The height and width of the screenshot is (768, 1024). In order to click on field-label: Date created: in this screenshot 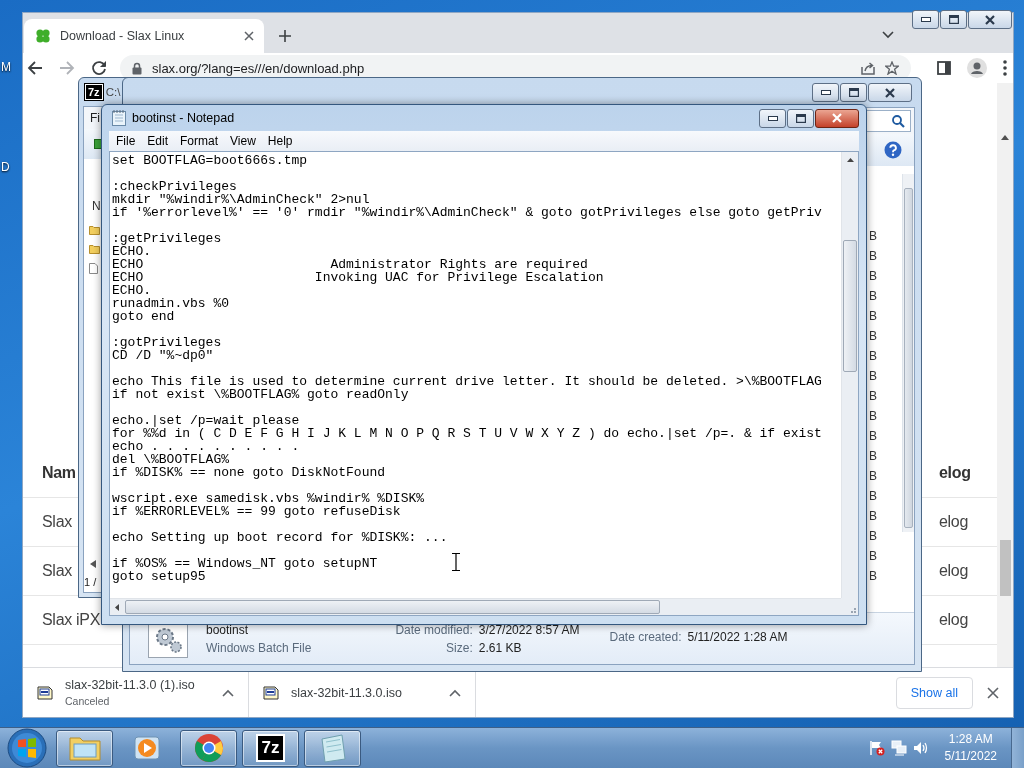, I will do `click(645, 636)`.